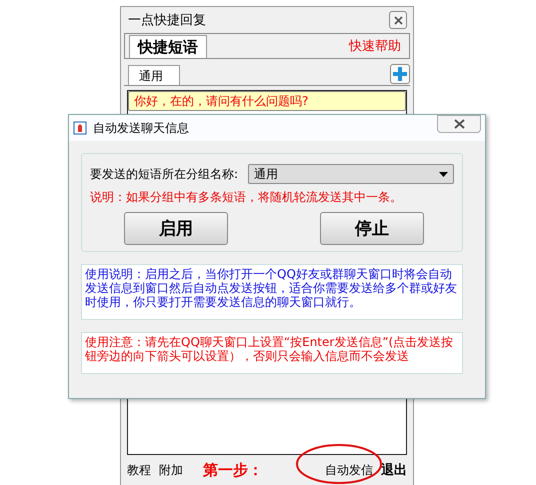 This screenshot has height=485, width=536. What do you see at coordinates (154, 75) in the screenshot?
I see `group-tab: 通用` at bounding box center [154, 75].